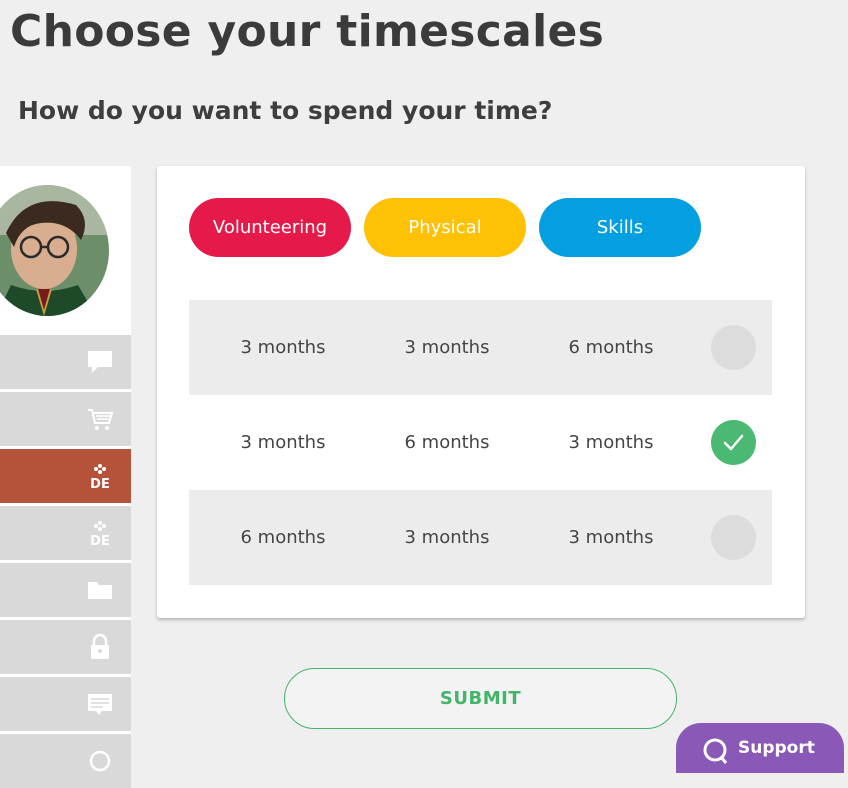 Image resolution: width=848 pixels, height=788 pixels. What do you see at coordinates (100, 362) in the screenshot?
I see `chat-icon` at bounding box center [100, 362].